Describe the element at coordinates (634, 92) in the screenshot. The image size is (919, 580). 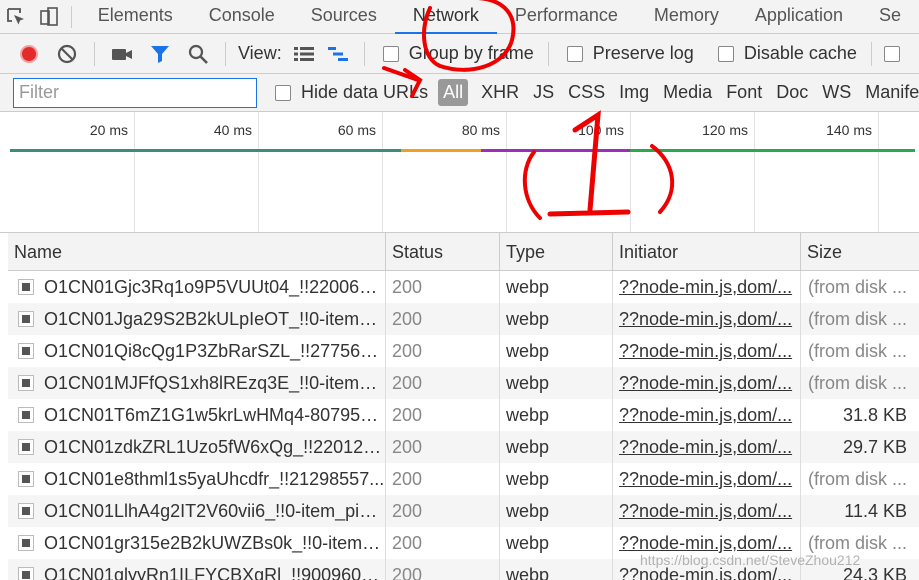
I see `type-filter-img: Img` at that location.